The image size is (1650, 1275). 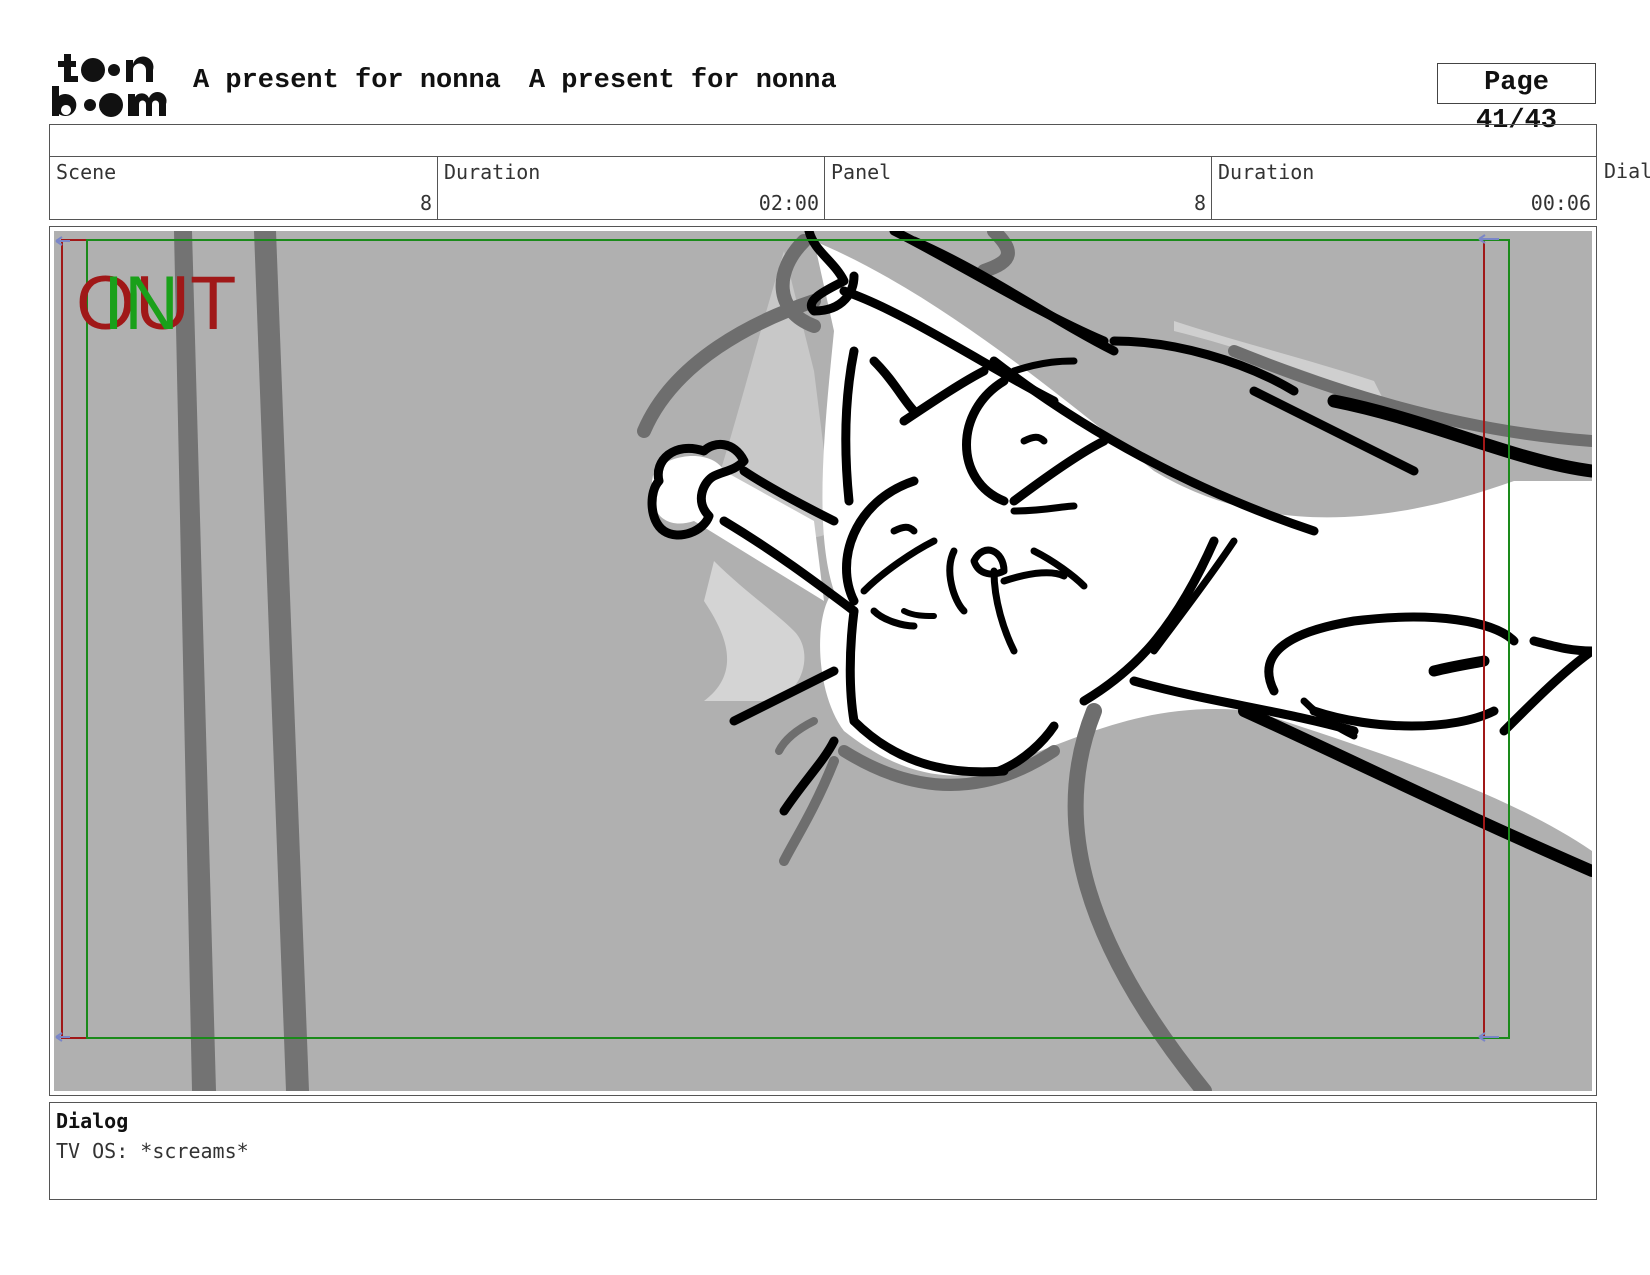 I want to click on panel-duration-value: 00:06, so click(x=1560, y=203).